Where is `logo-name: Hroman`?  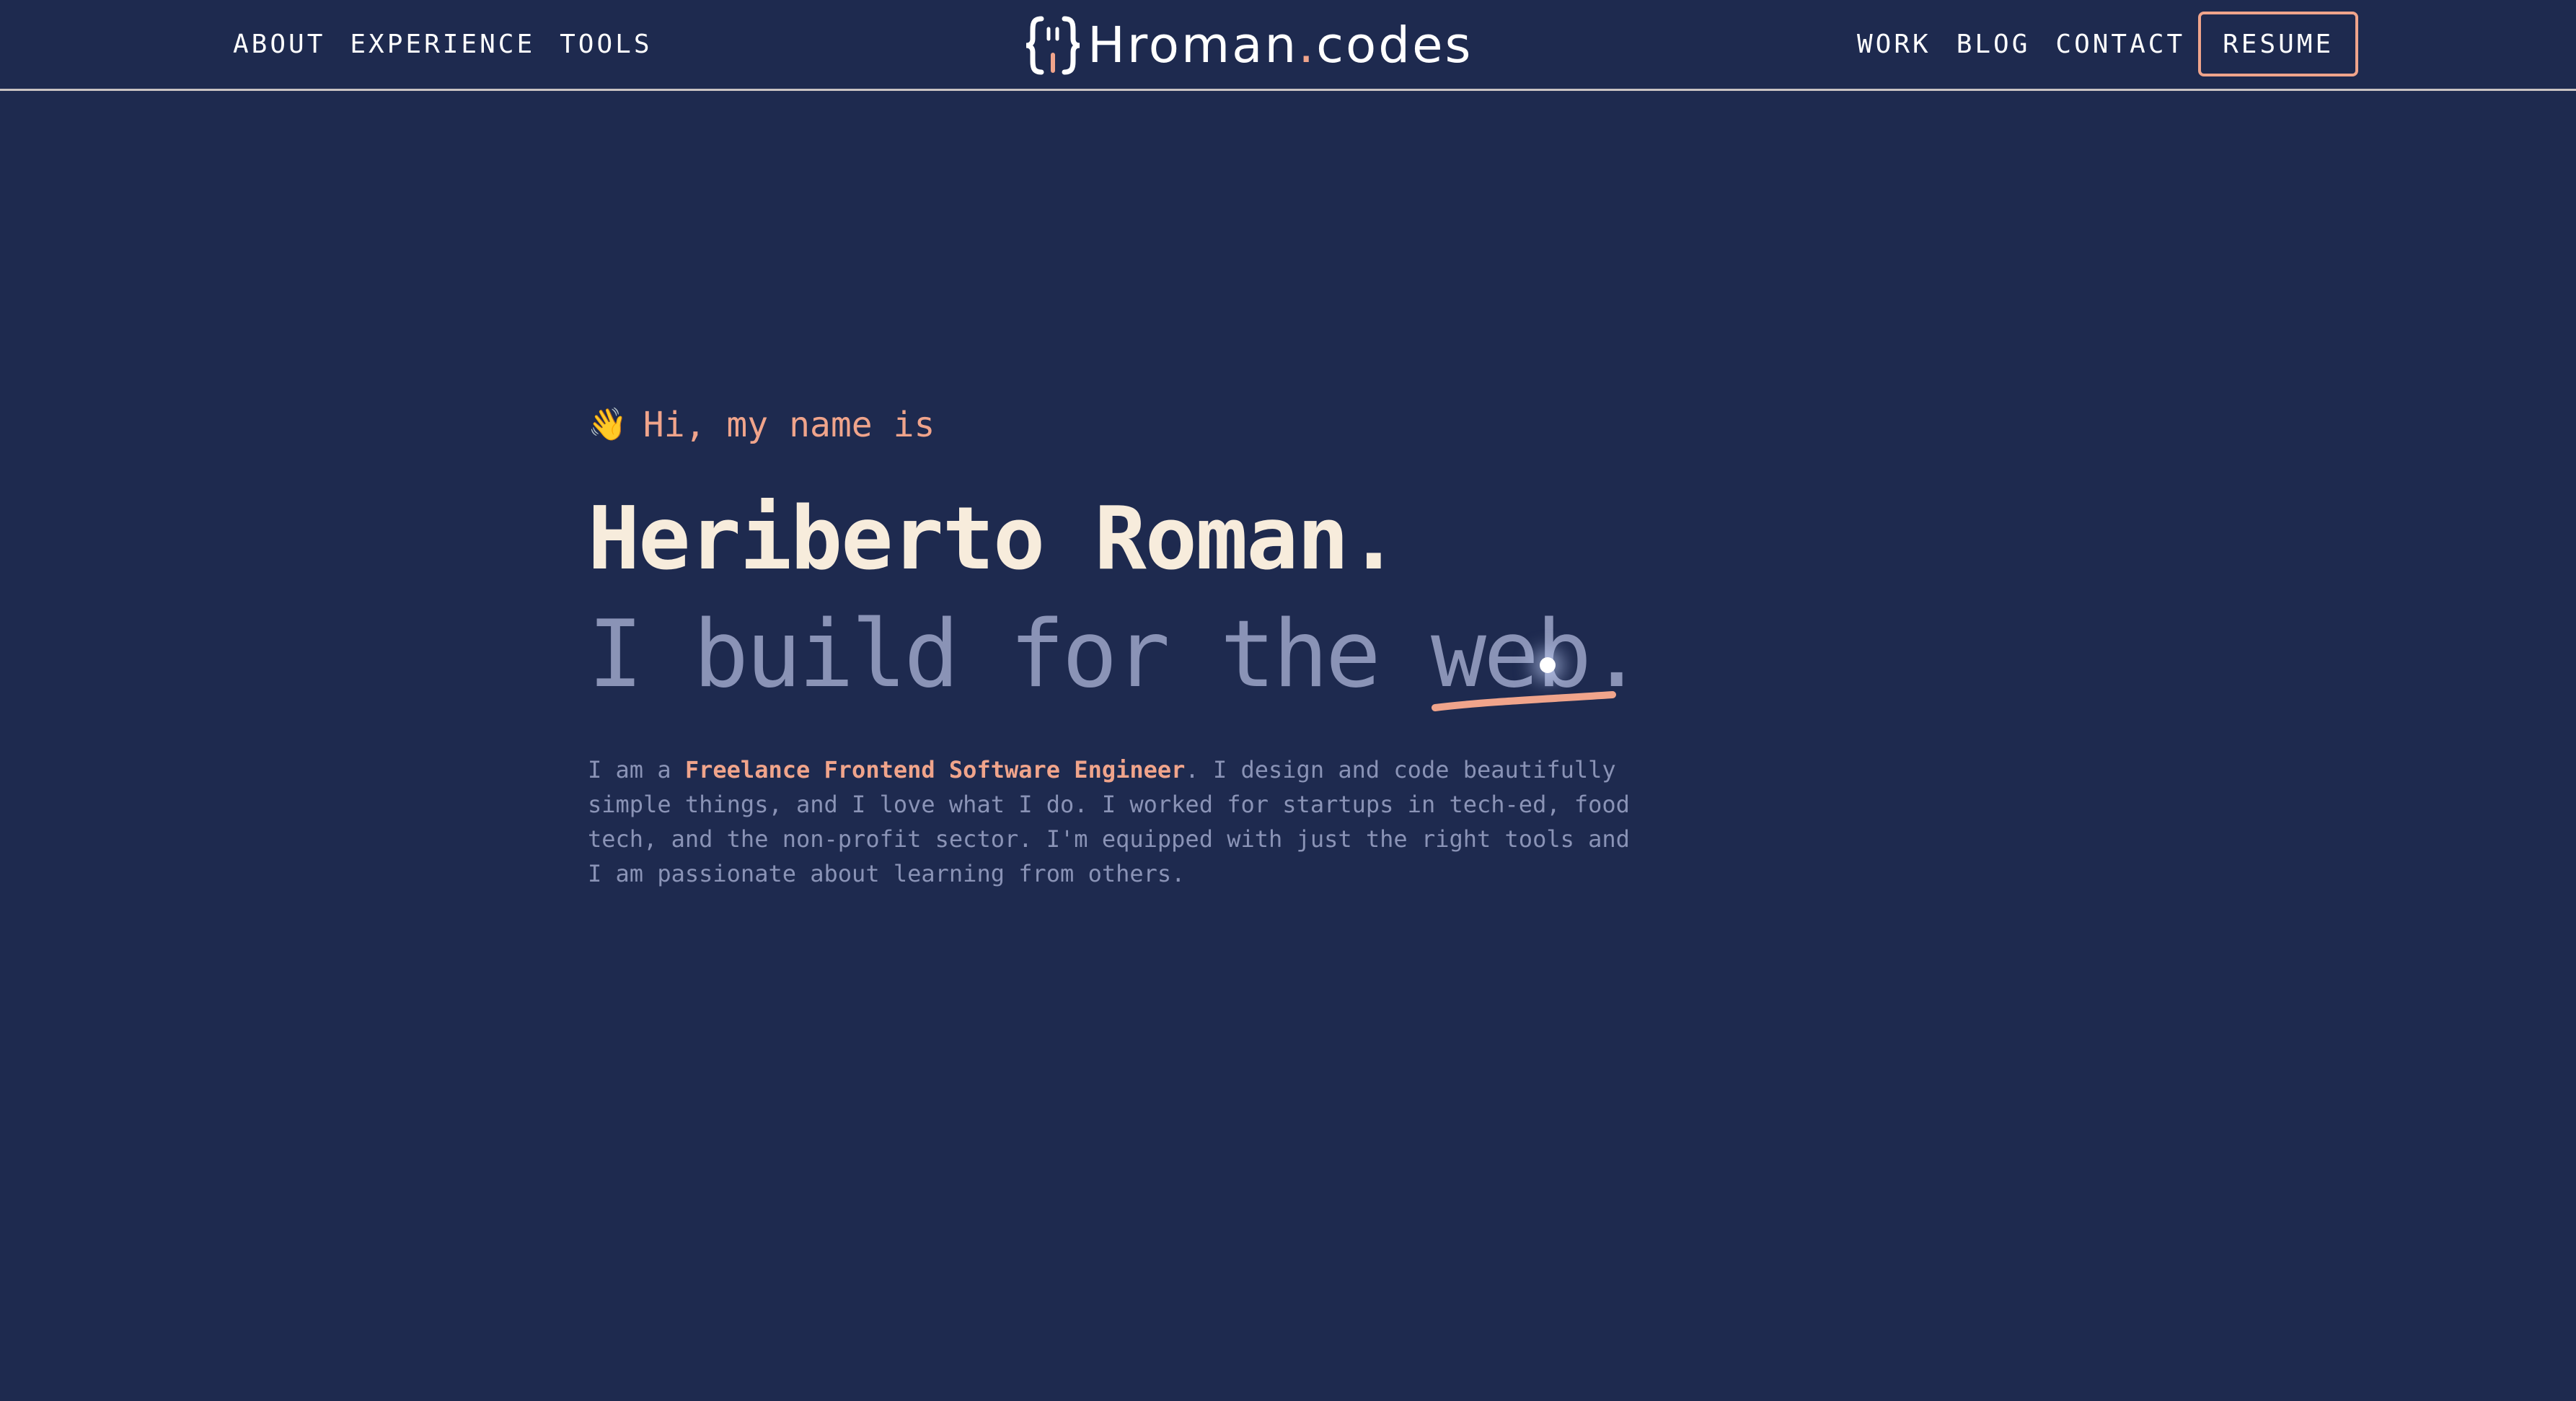
logo-name: Hroman is located at coordinates (1193, 45).